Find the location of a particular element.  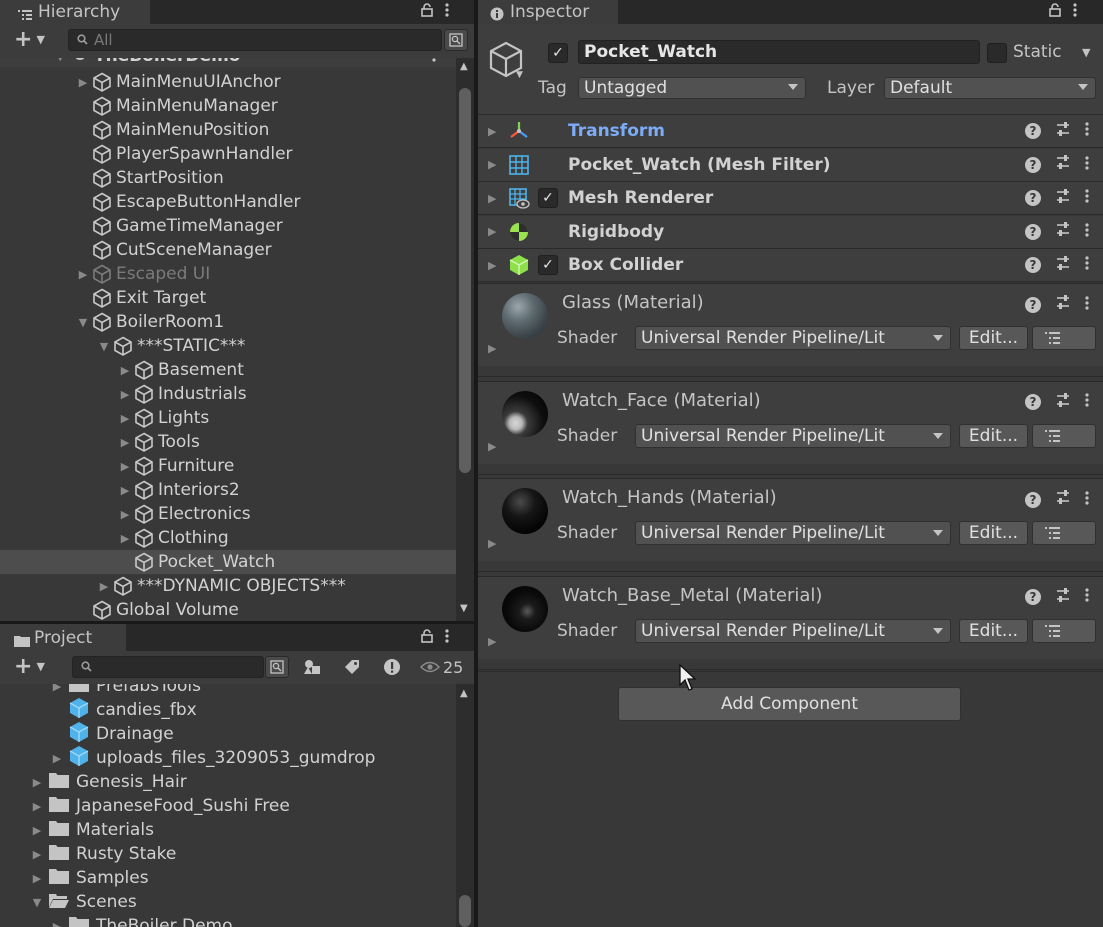

hierarchy-row: ▼ BoilerRoom1 is located at coordinates (228, 322).